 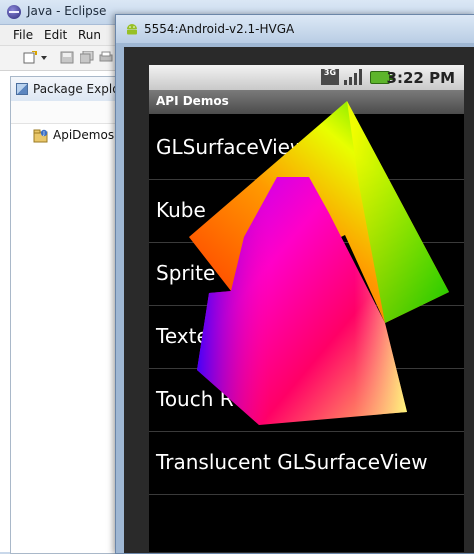 I want to click on menu-edit: Edit, so click(x=55, y=35).